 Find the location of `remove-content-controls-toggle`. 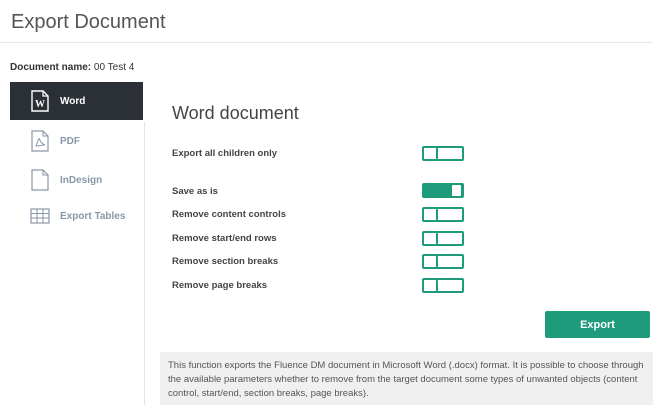

remove-content-controls-toggle is located at coordinates (443, 214).